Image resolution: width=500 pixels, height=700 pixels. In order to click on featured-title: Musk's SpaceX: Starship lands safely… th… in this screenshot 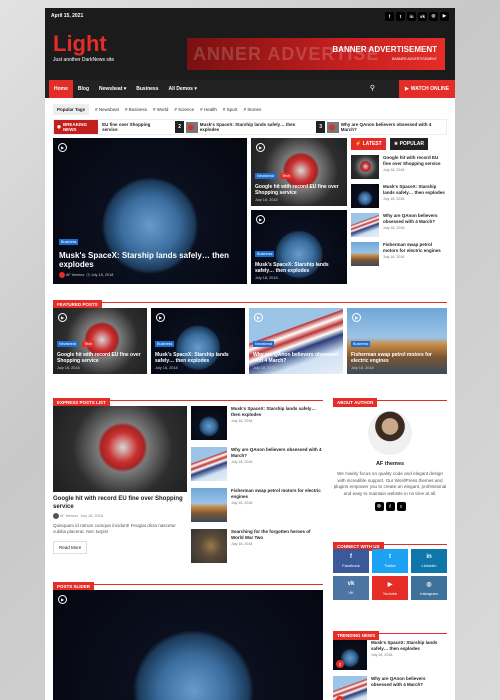, I will do `click(198, 358)`.